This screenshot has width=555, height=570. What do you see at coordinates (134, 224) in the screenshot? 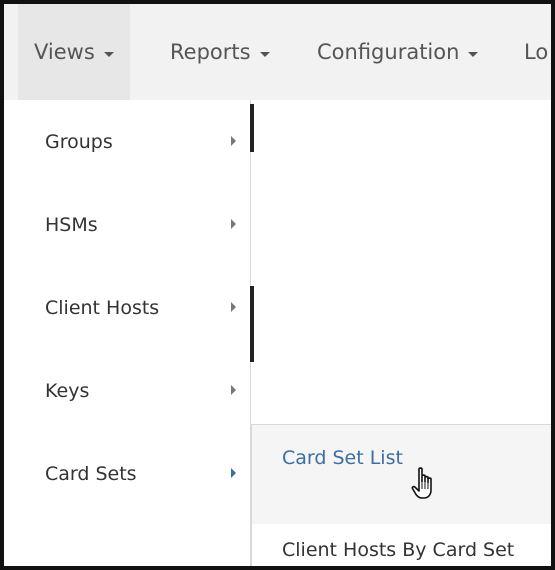
I see `menu-item-hsms: HSMs` at bounding box center [134, 224].